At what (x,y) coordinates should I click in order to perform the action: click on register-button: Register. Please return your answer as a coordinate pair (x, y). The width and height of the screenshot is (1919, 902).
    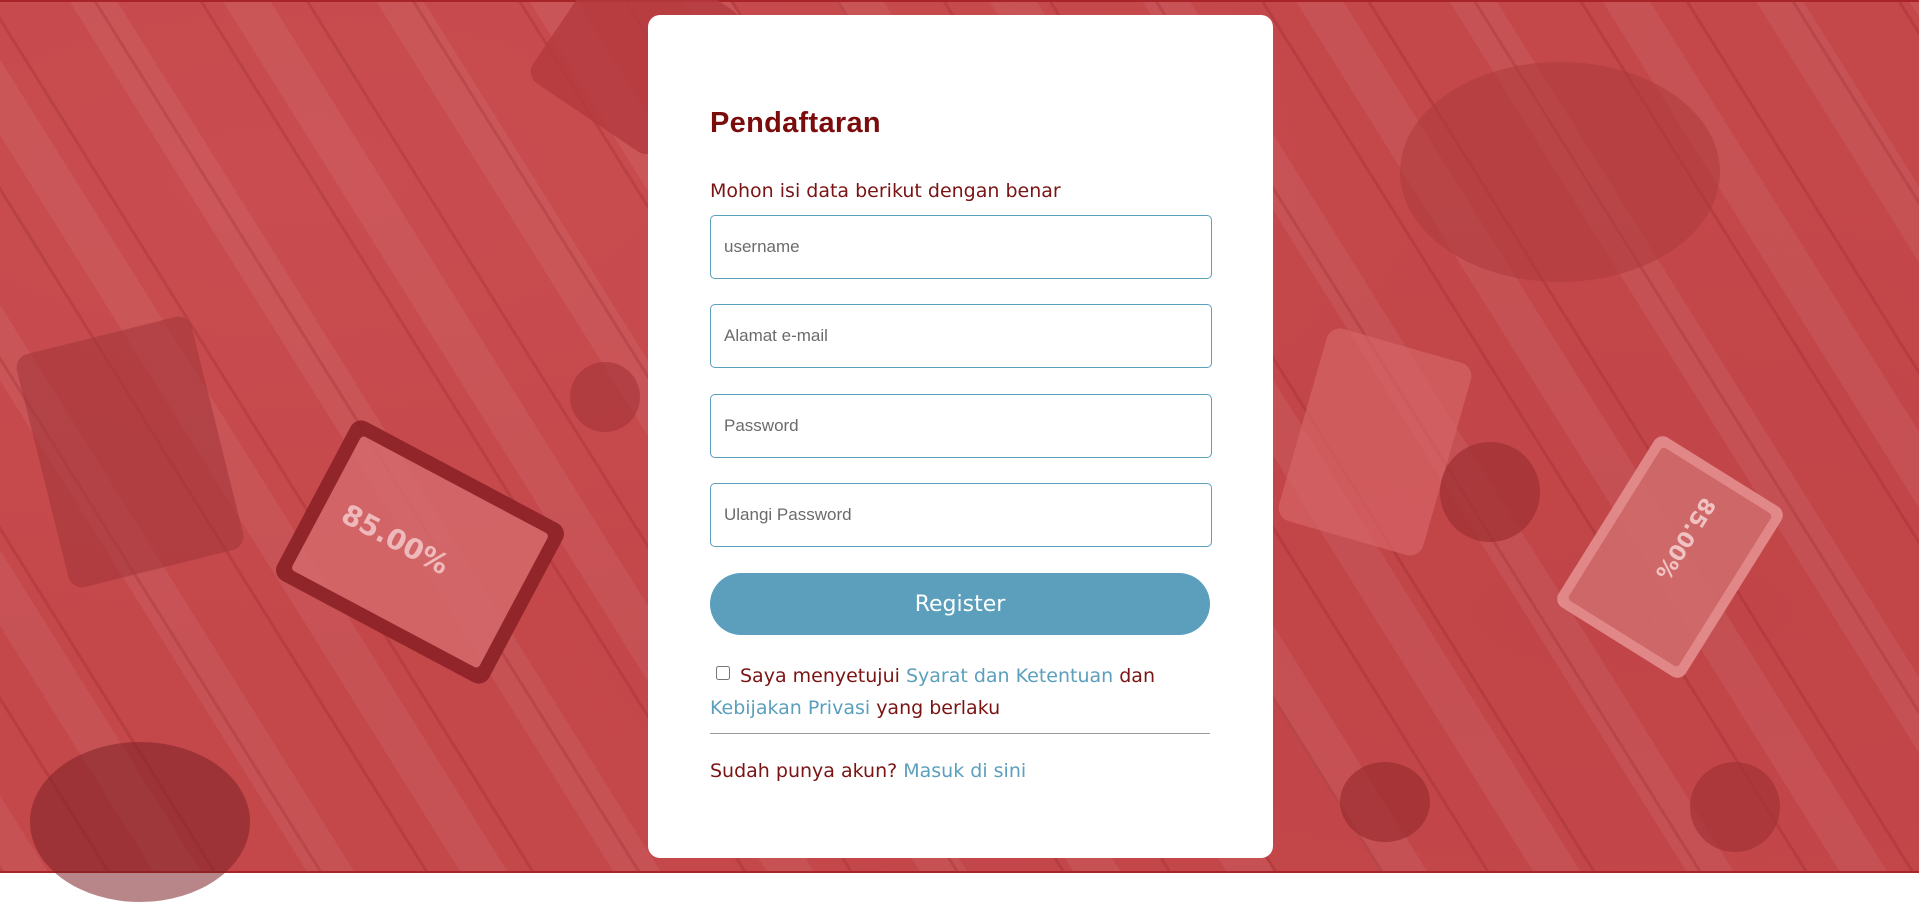
    Looking at the image, I should click on (960, 604).